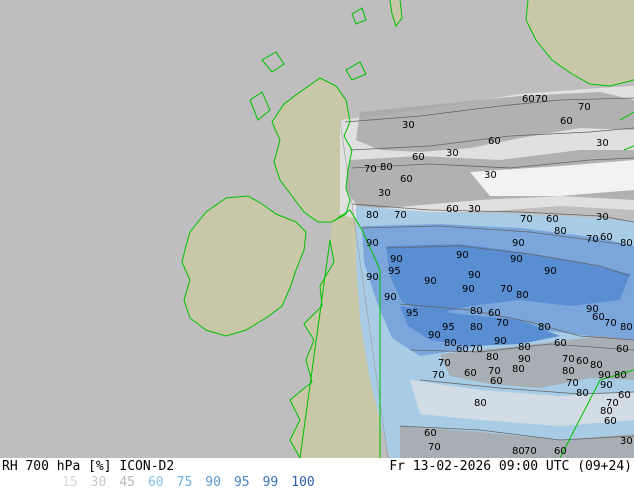  I want to click on legend-value: 90, so click(213, 482).